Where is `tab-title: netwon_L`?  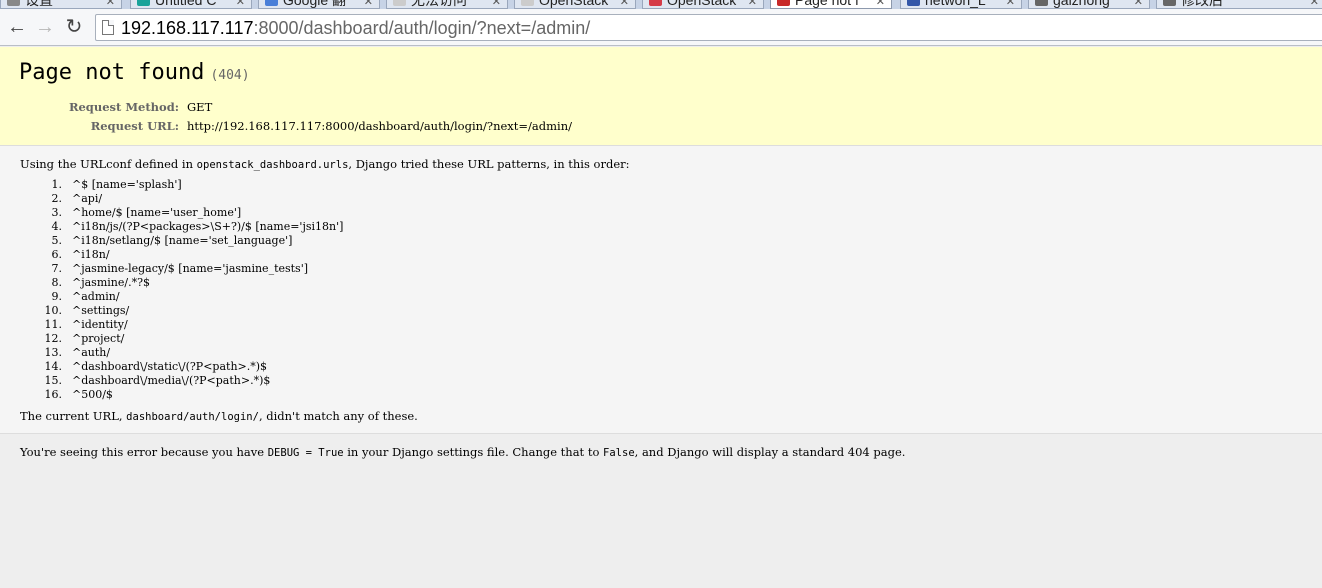 tab-title: netwon_L is located at coordinates (955, 4).